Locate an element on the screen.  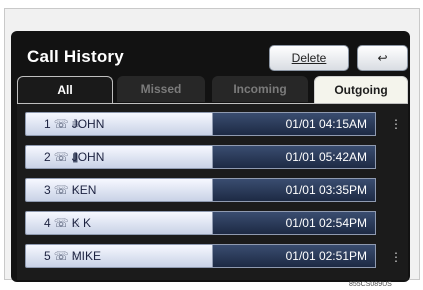
entry-number: 5 is located at coordinates (47, 256).